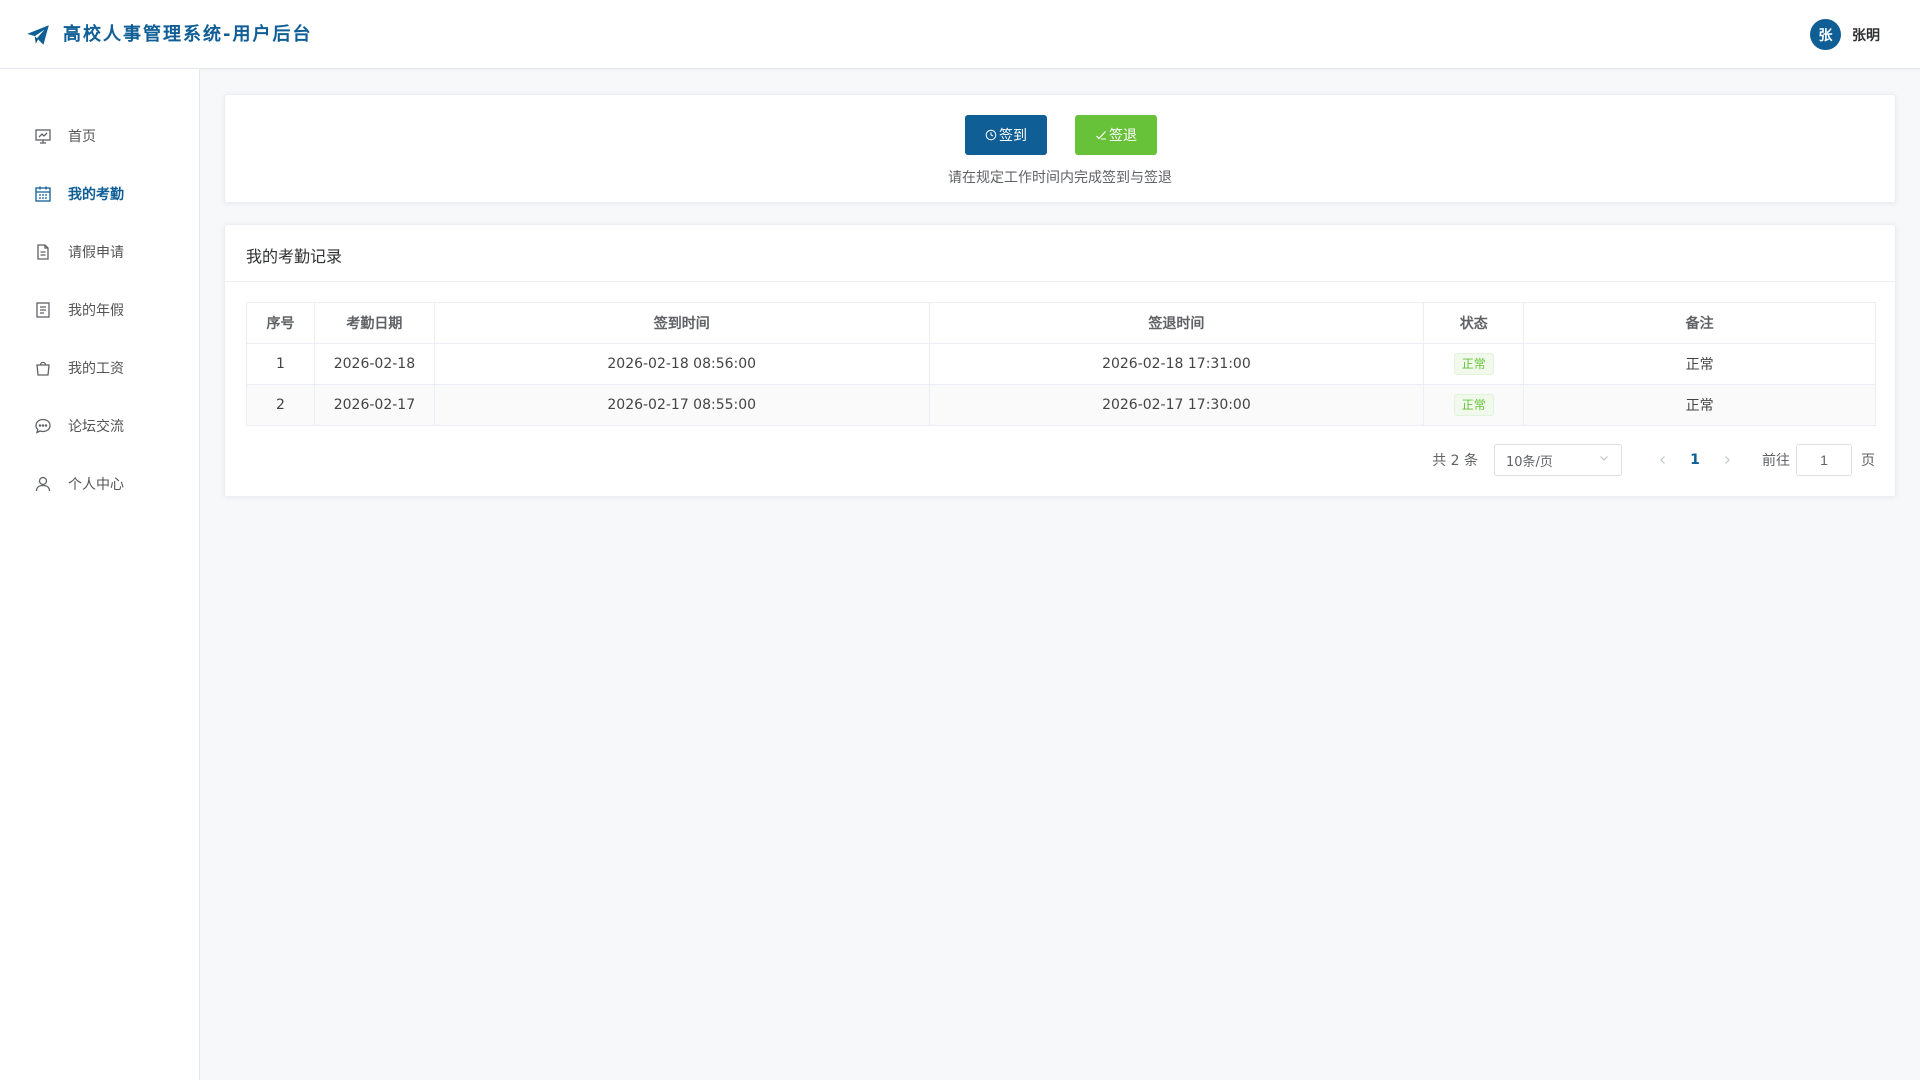  Describe the element at coordinates (1845, 34) in the screenshot. I see `user-menu: 张 张明` at that location.